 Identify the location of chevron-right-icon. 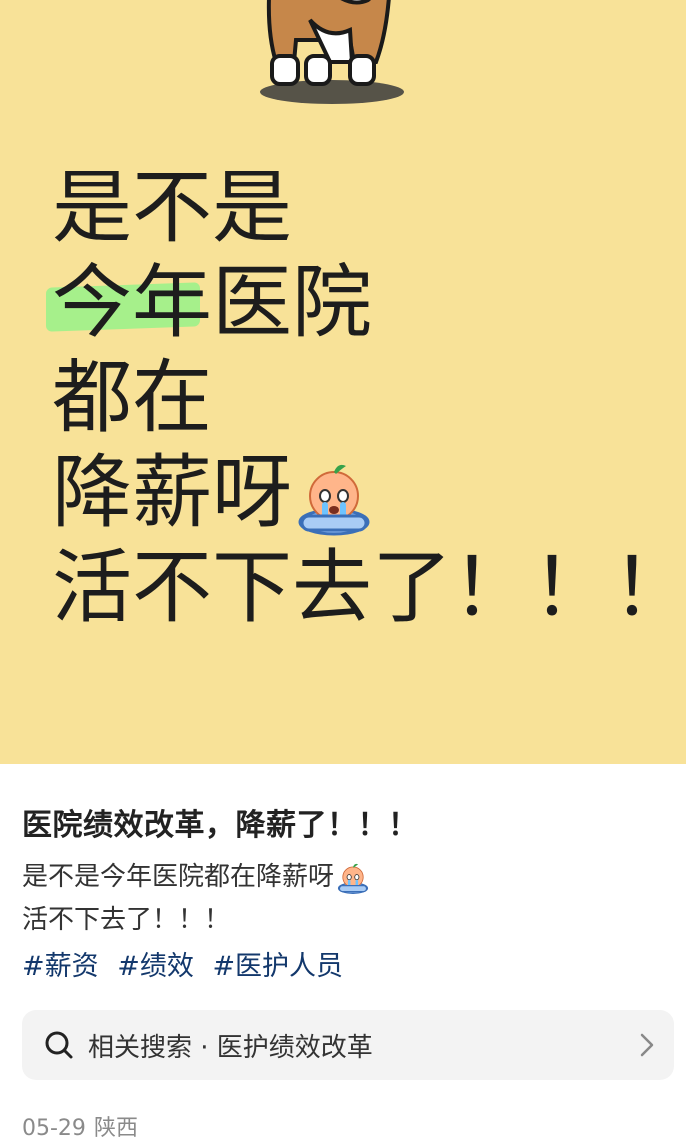
(647, 1045).